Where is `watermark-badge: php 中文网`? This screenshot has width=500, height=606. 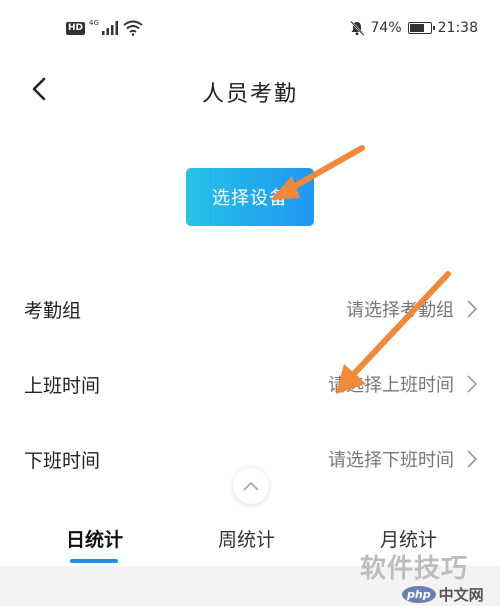
watermark-badge: php 中文网 is located at coordinates (443, 594).